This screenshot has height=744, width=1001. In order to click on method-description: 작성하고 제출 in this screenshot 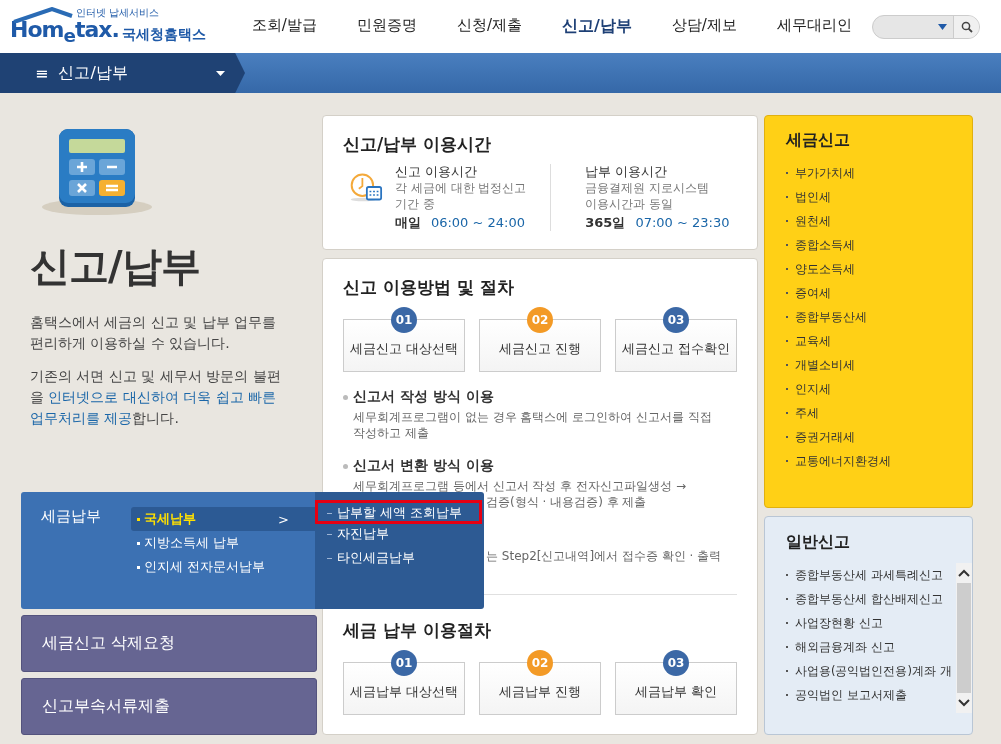, I will do `click(390, 433)`.